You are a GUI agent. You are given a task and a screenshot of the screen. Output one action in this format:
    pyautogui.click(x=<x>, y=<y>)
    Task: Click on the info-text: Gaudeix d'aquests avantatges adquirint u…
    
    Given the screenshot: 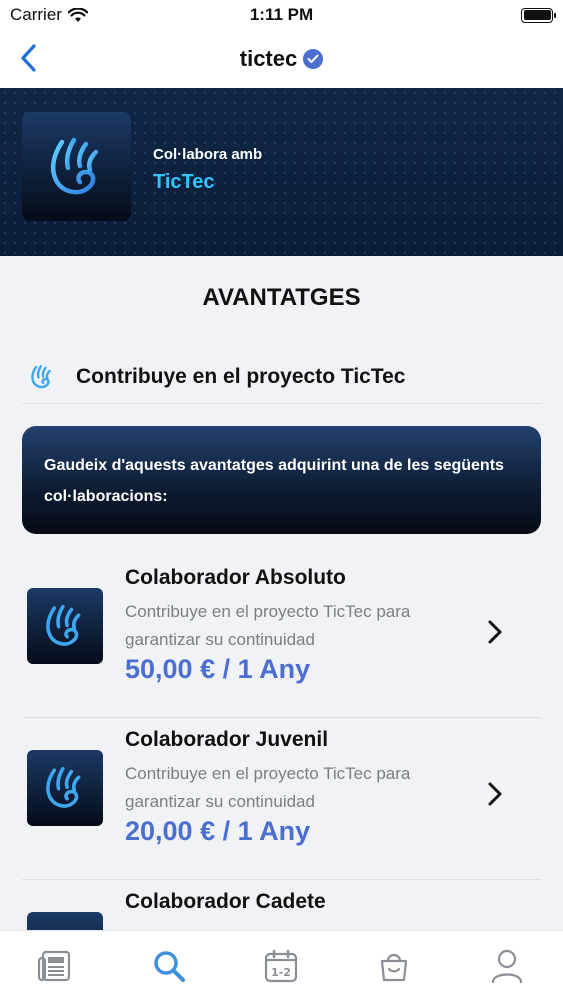 What is the action you would take?
    pyautogui.click(x=274, y=481)
    